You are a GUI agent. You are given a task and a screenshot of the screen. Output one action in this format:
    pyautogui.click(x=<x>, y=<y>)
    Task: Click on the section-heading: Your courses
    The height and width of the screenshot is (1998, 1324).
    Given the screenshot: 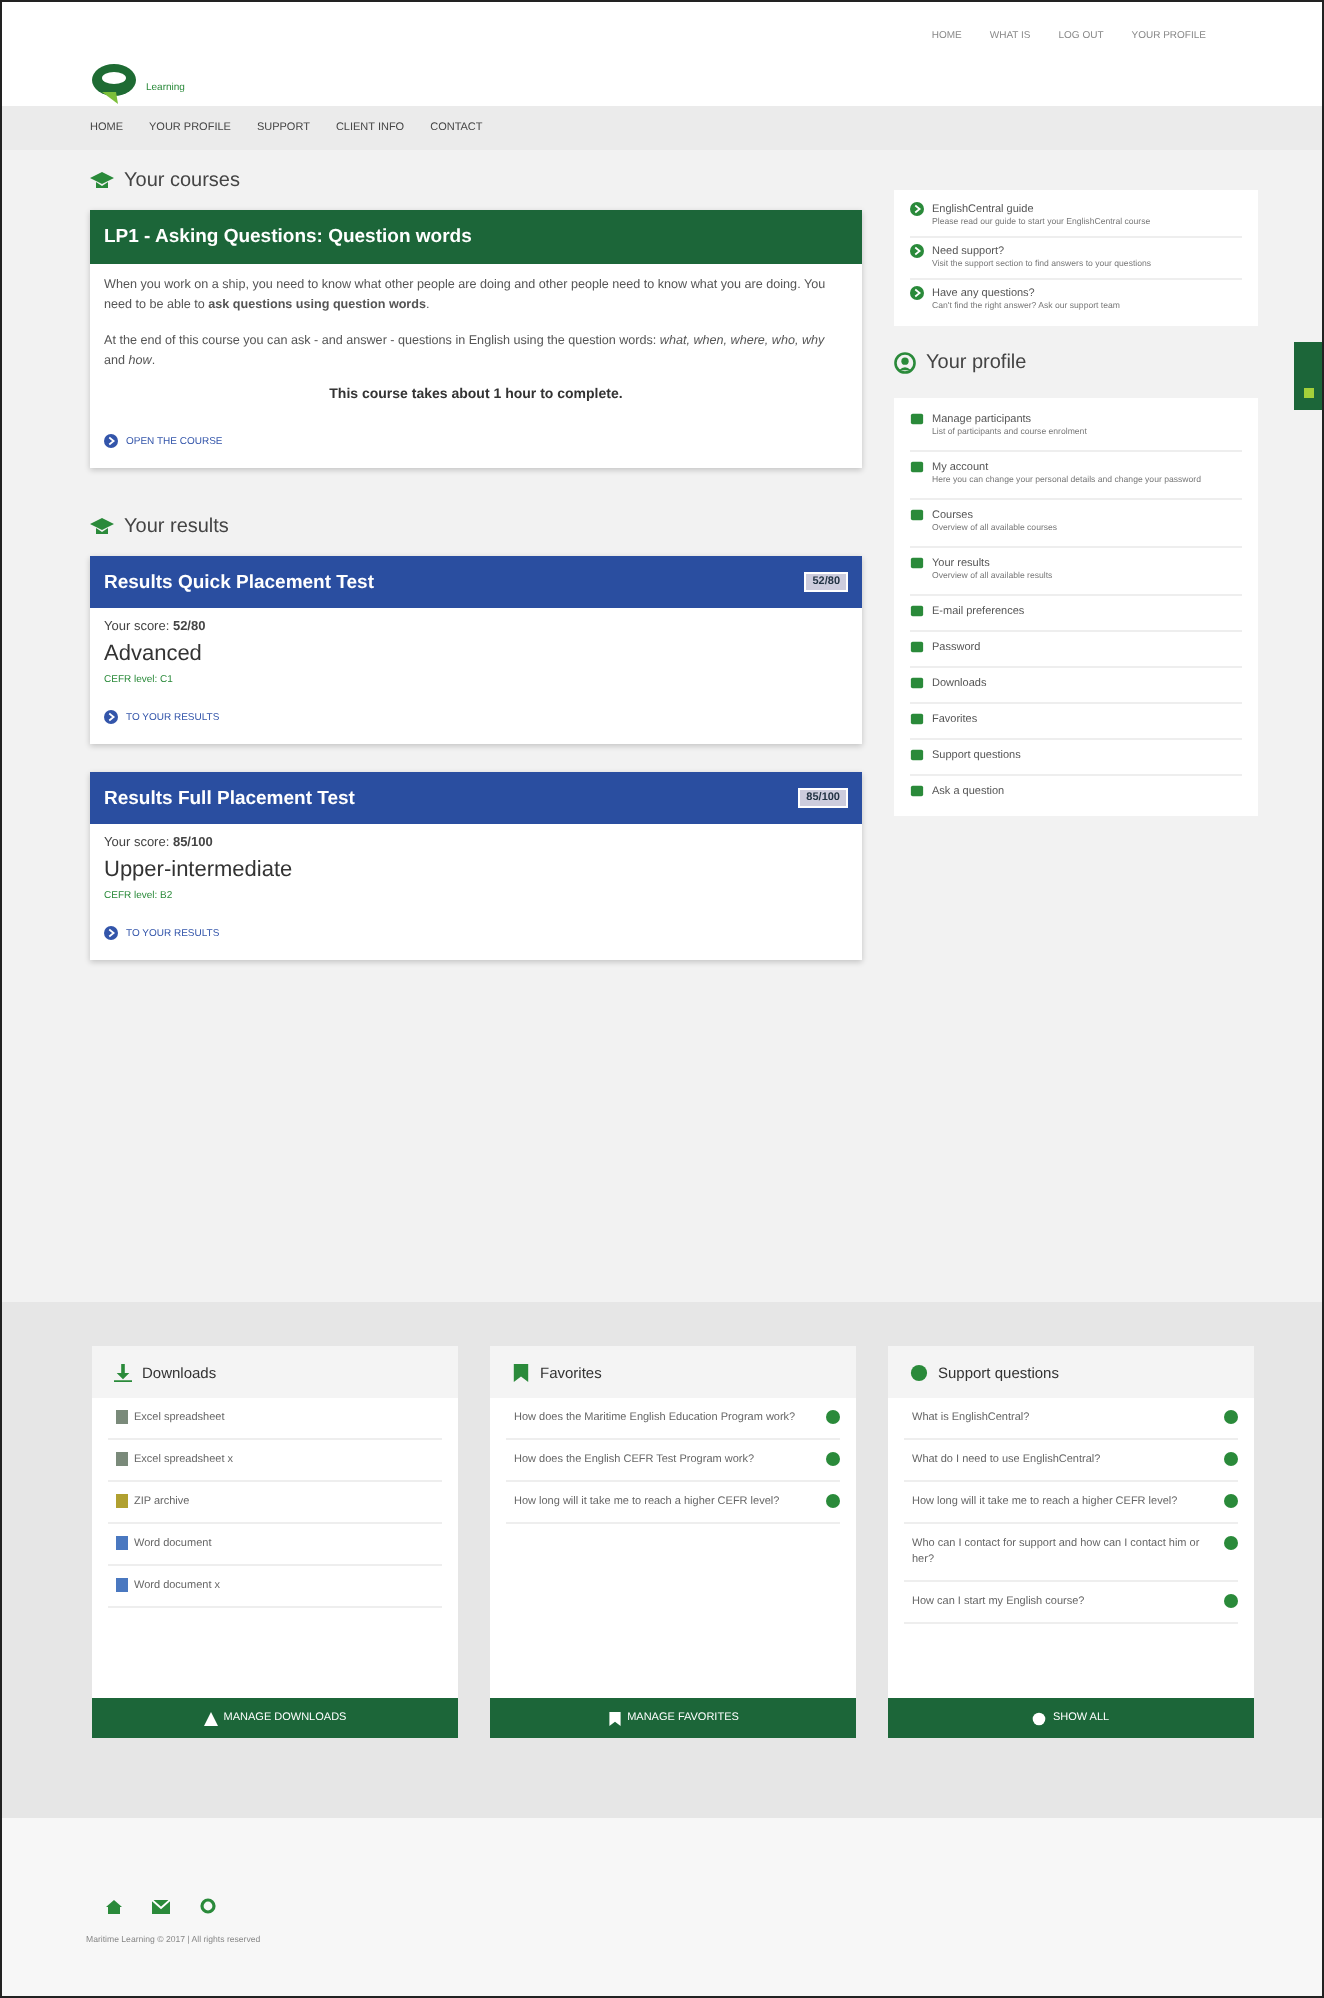 What is the action you would take?
    pyautogui.click(x=182, y=180)
    